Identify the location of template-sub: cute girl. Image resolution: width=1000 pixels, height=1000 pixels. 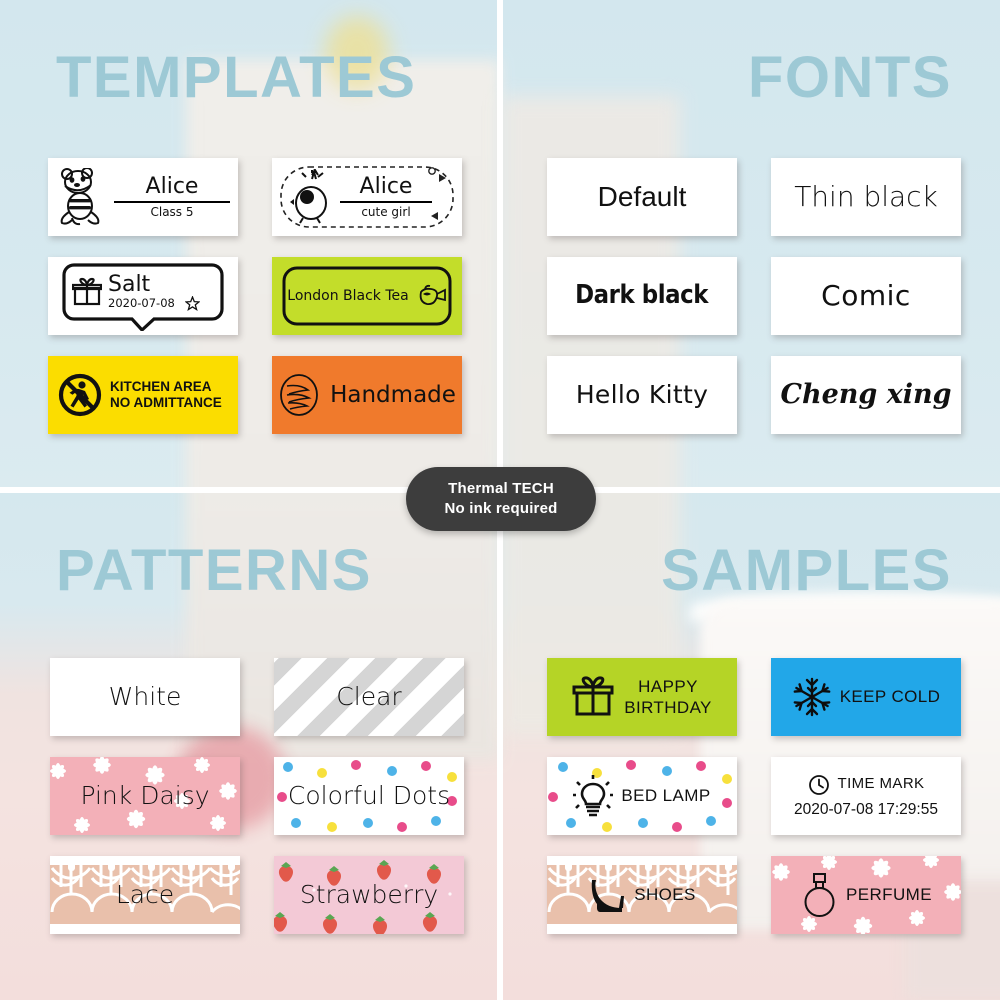
(386, 211).